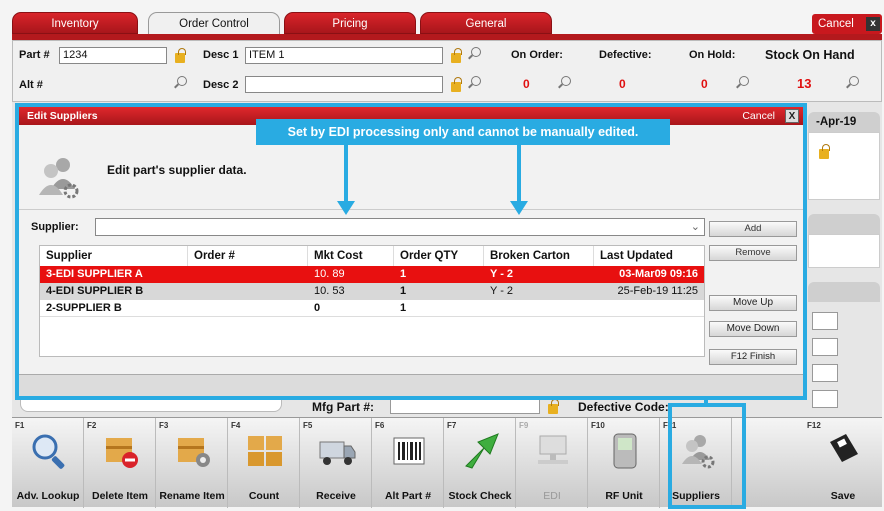  What do you see at coordinates (248, 256) in the screenshot?
I see `column-header-order-number: Order #` at bounding box center [248, 256].